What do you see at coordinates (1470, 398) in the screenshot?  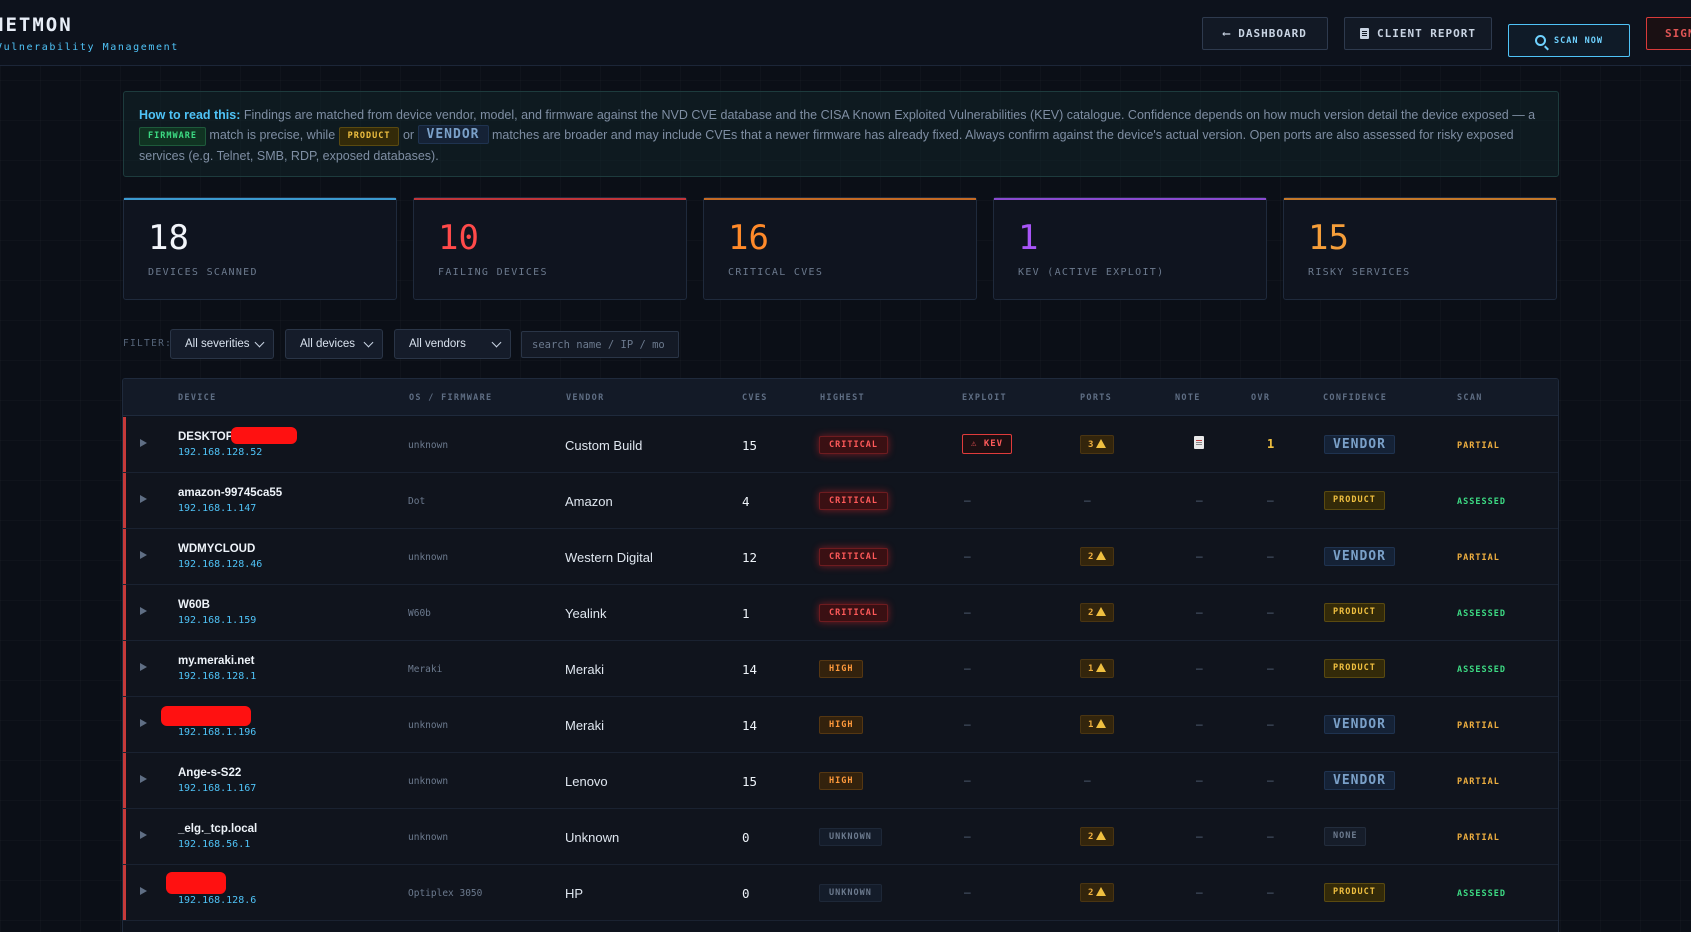 I see `col-scan: SCAN` at bounding box center [1470, 398].